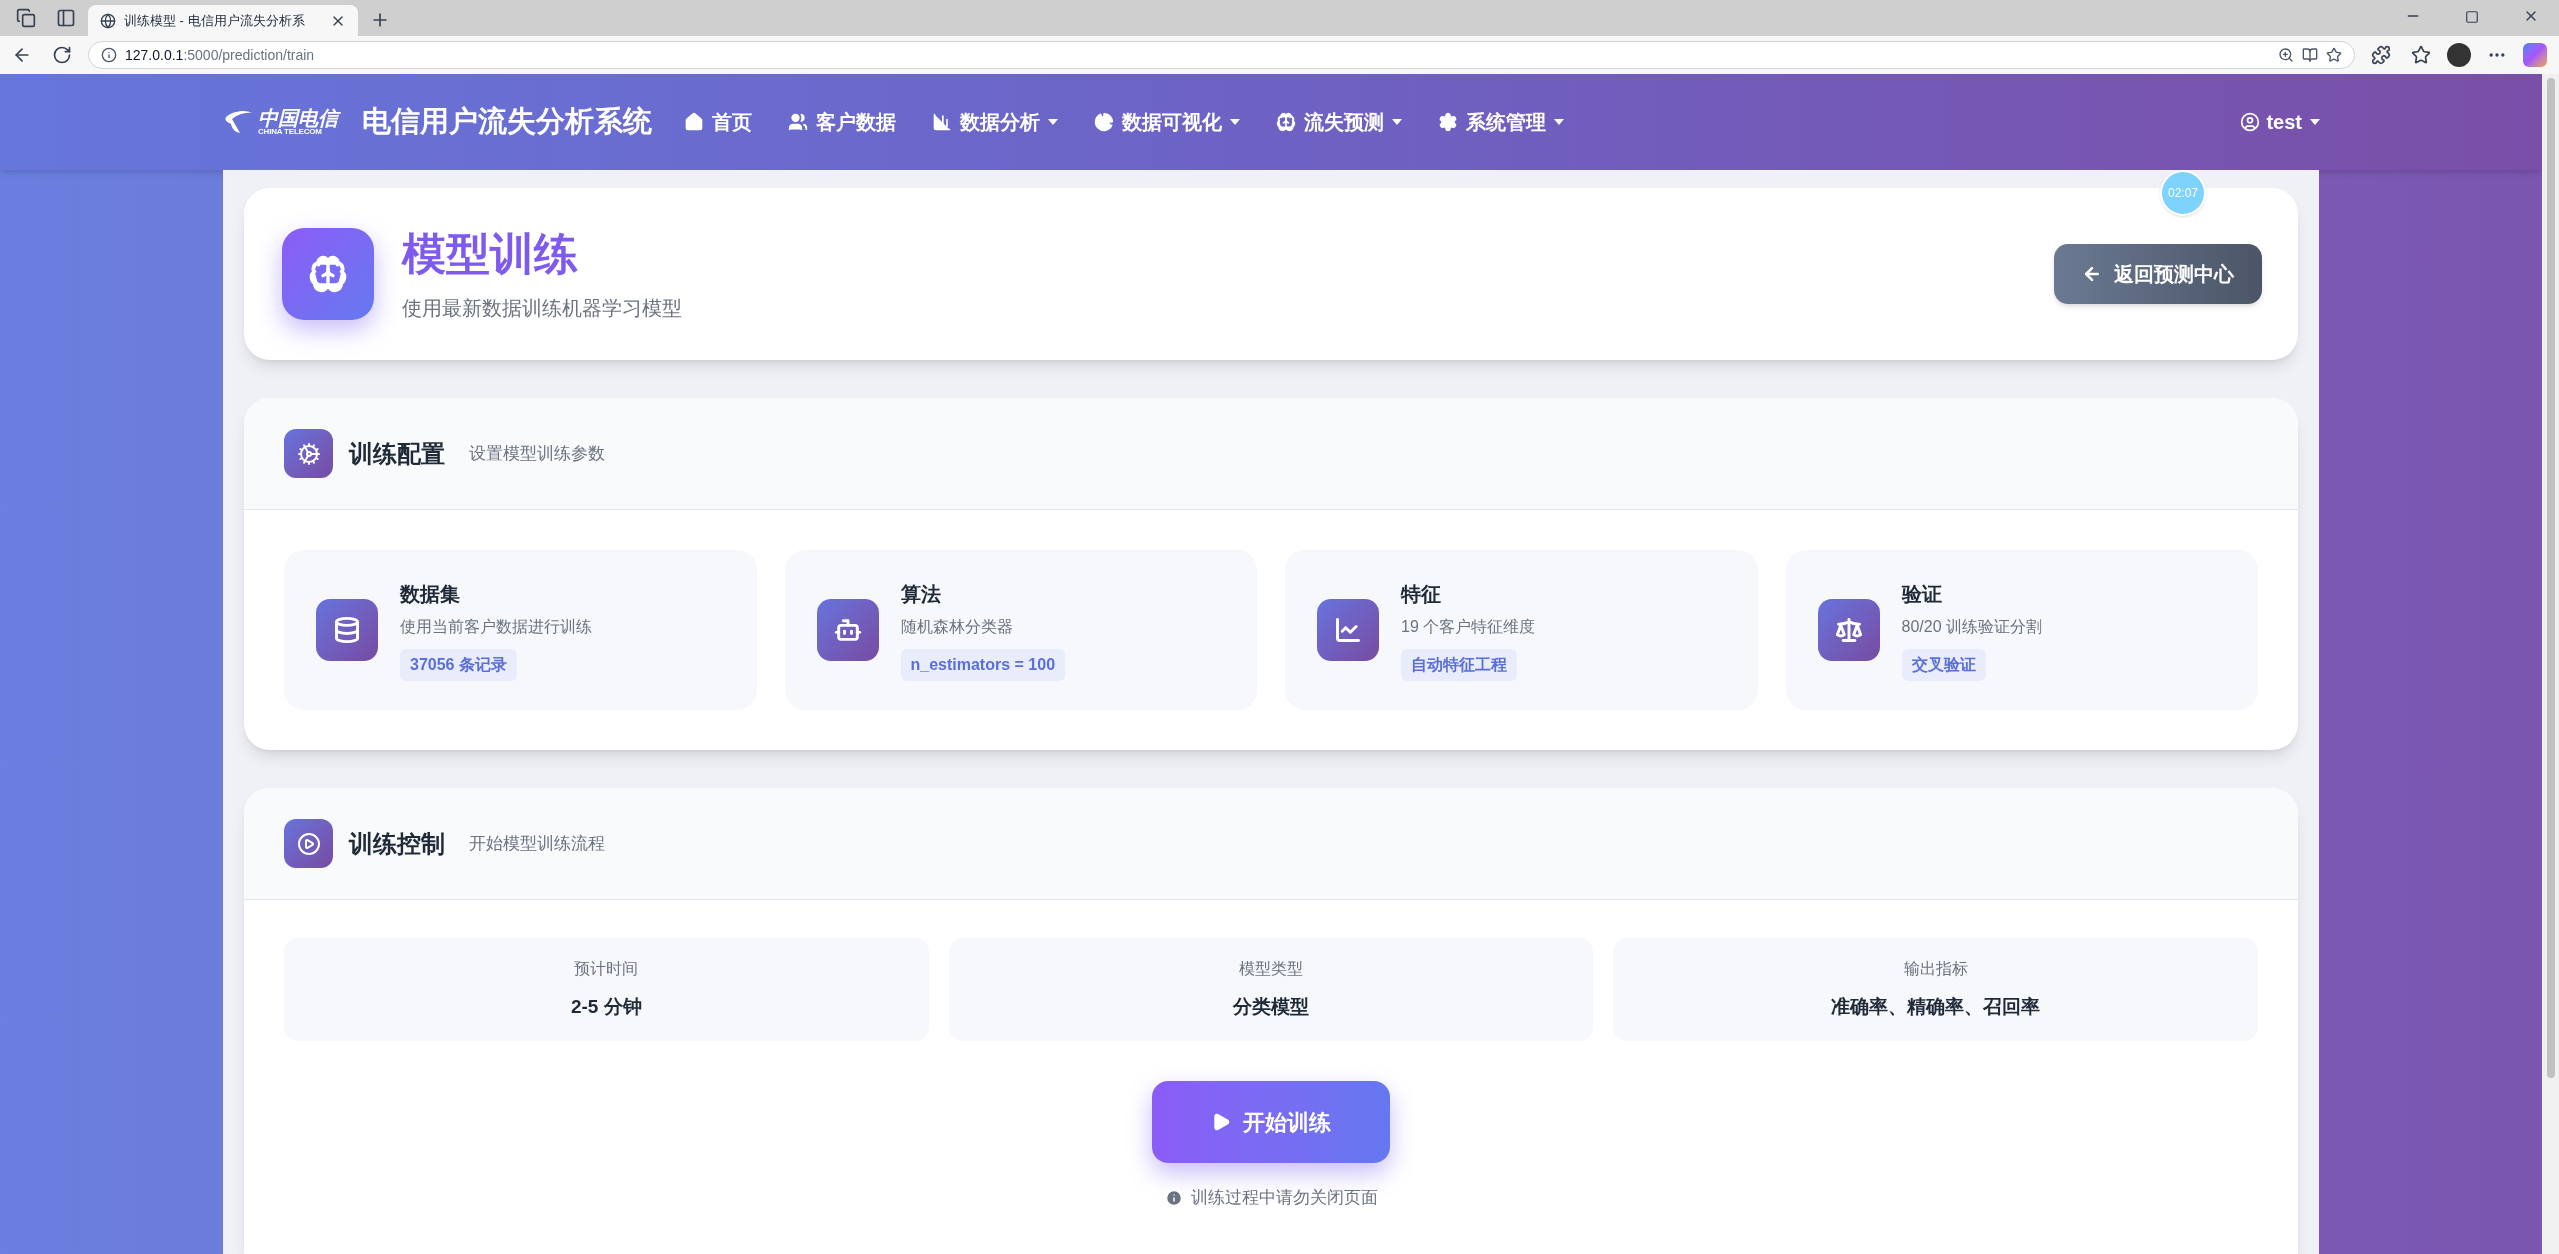 This screenshot has height=1254, width=2559. Describe the element at coordinates (458, 665) in the screenshot. I see `config-item-tag: 37056 条记录` at that location.